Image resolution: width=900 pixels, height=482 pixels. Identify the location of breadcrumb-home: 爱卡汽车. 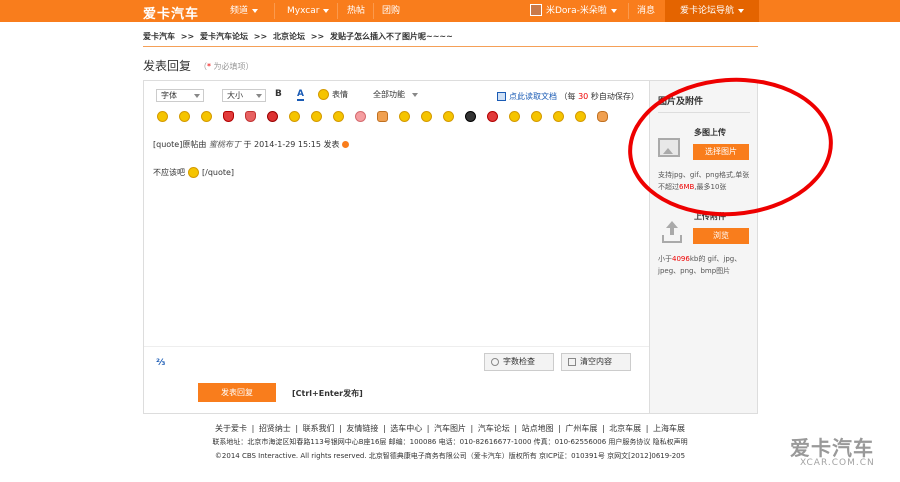
(159, 36).